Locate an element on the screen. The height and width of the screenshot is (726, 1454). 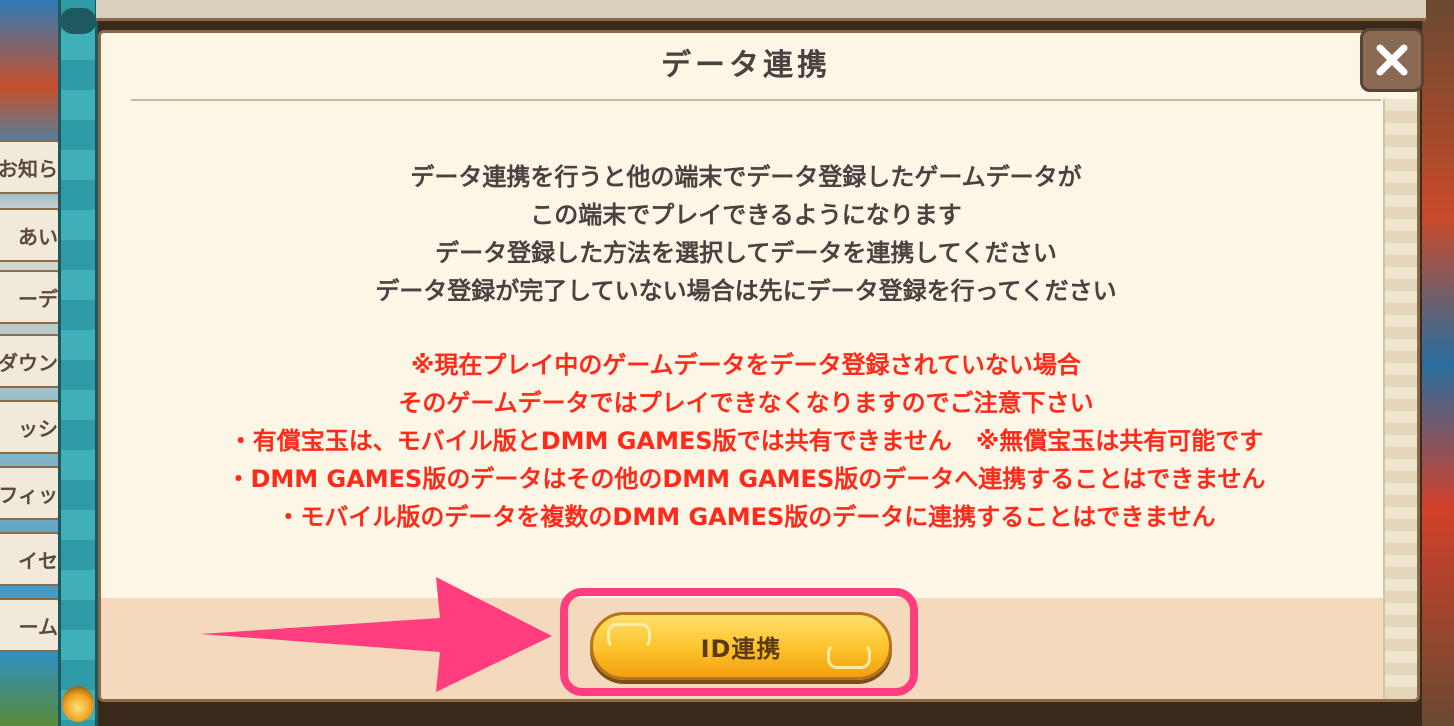
side-menu-tab-6: フィッ is located at coordinates (31, 493).